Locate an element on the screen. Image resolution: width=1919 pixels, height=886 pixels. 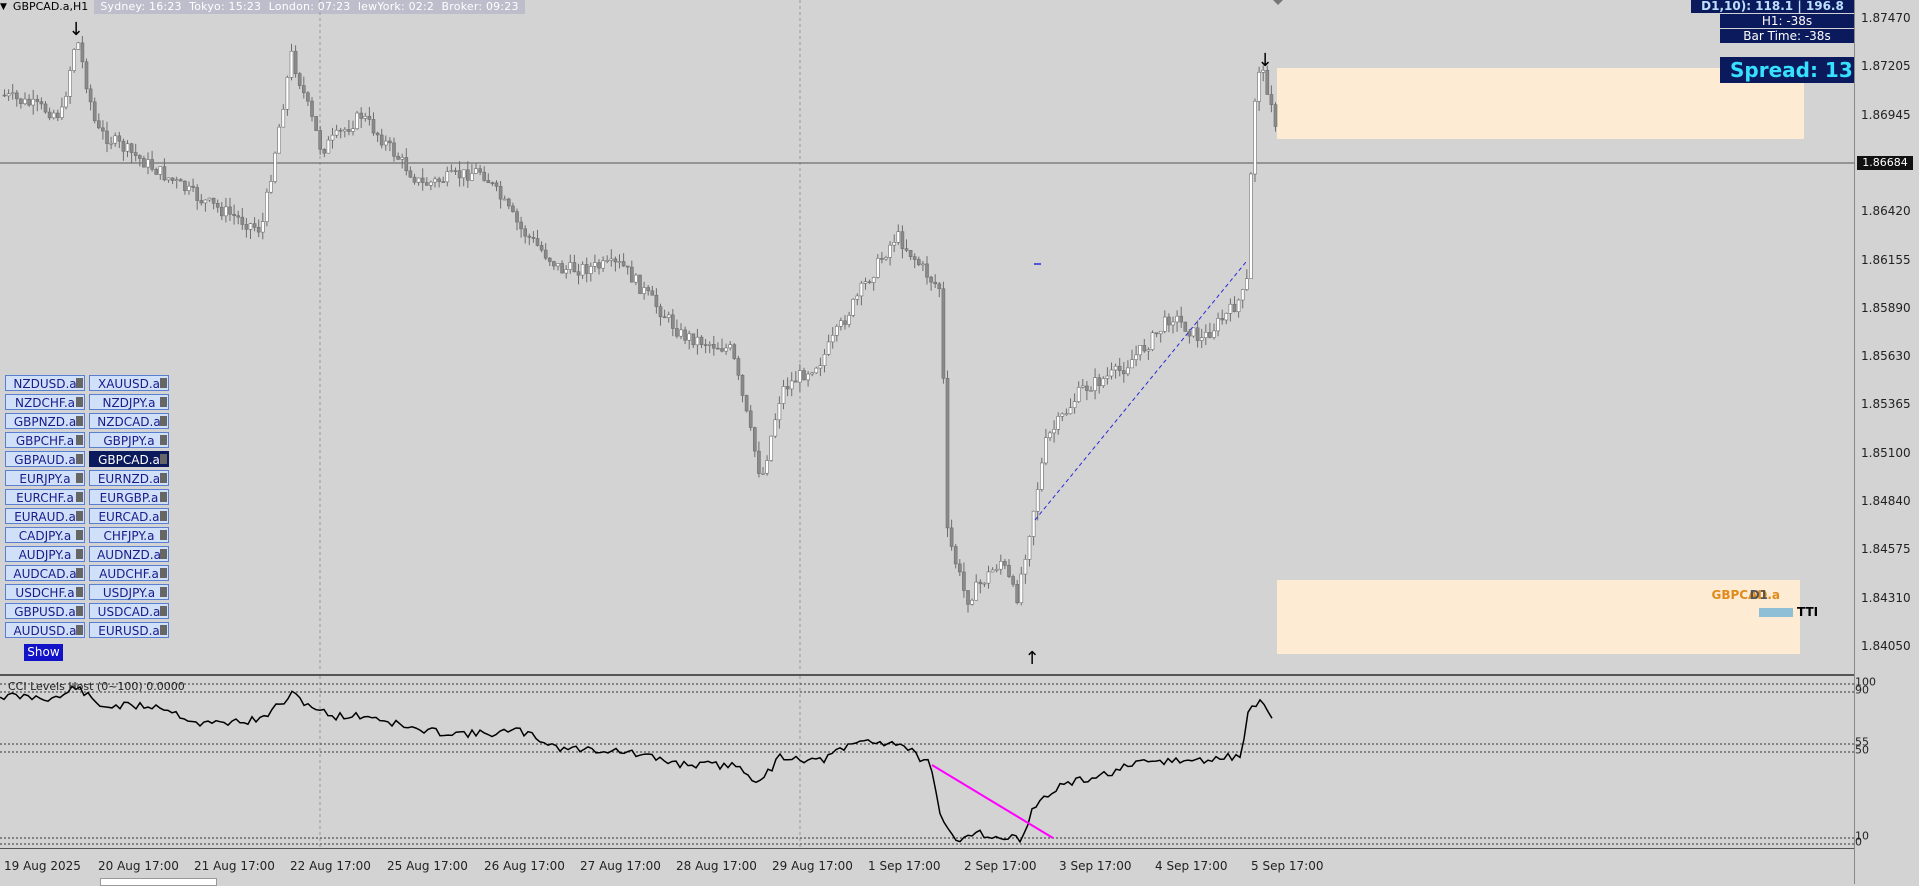
pair-button-cadjpy-a: CADJPY.a is located at coordinates (45, 535).